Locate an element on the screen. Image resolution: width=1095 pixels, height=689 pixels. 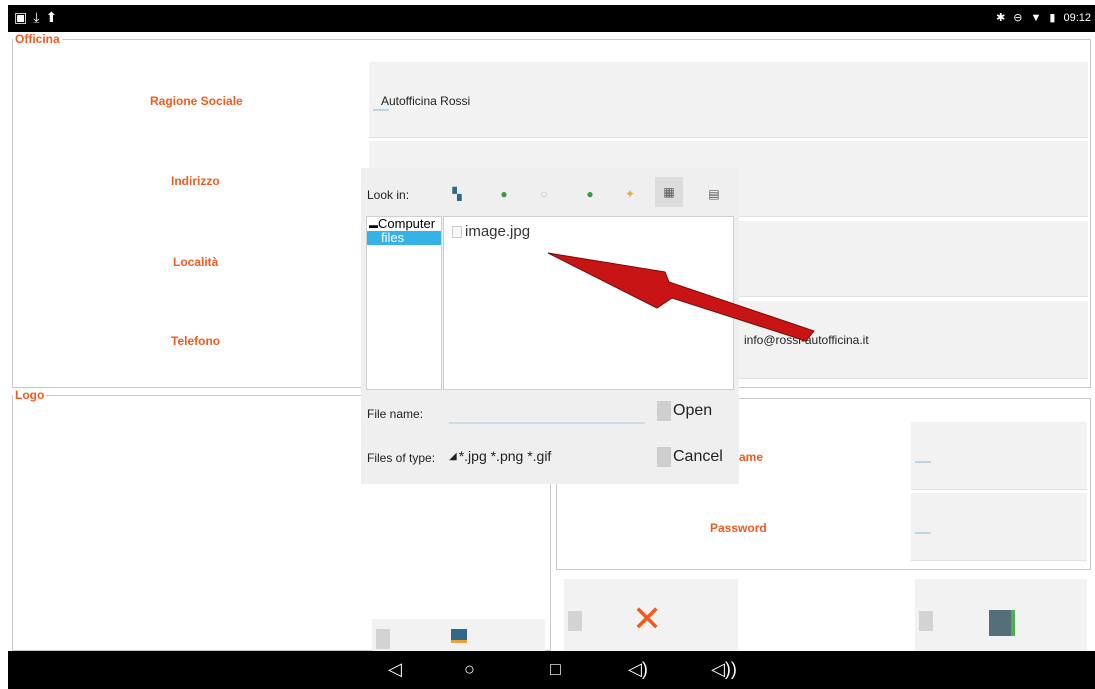
home-icon: ○ is located at coordinates (469, 669).